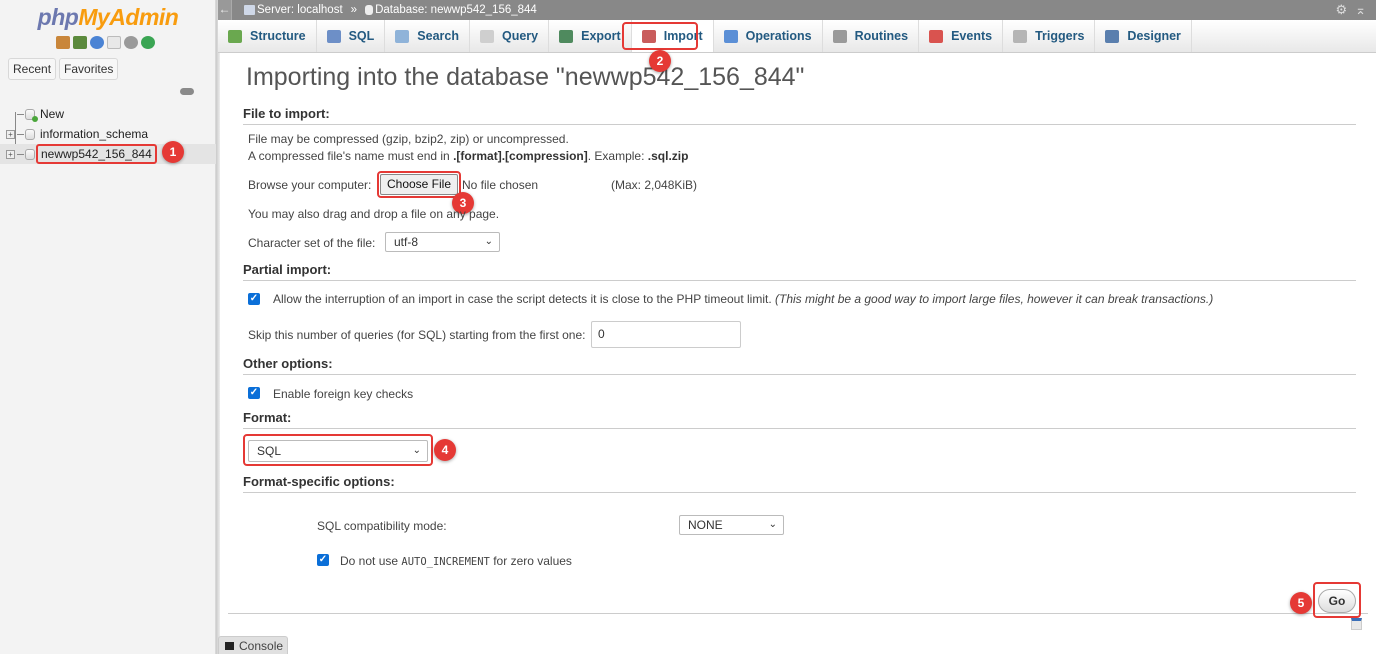 This screenshot has width=1376, height=654. Describe the element at coordinates (63, 42) in the screenshot. I see `home-icon` at that location.